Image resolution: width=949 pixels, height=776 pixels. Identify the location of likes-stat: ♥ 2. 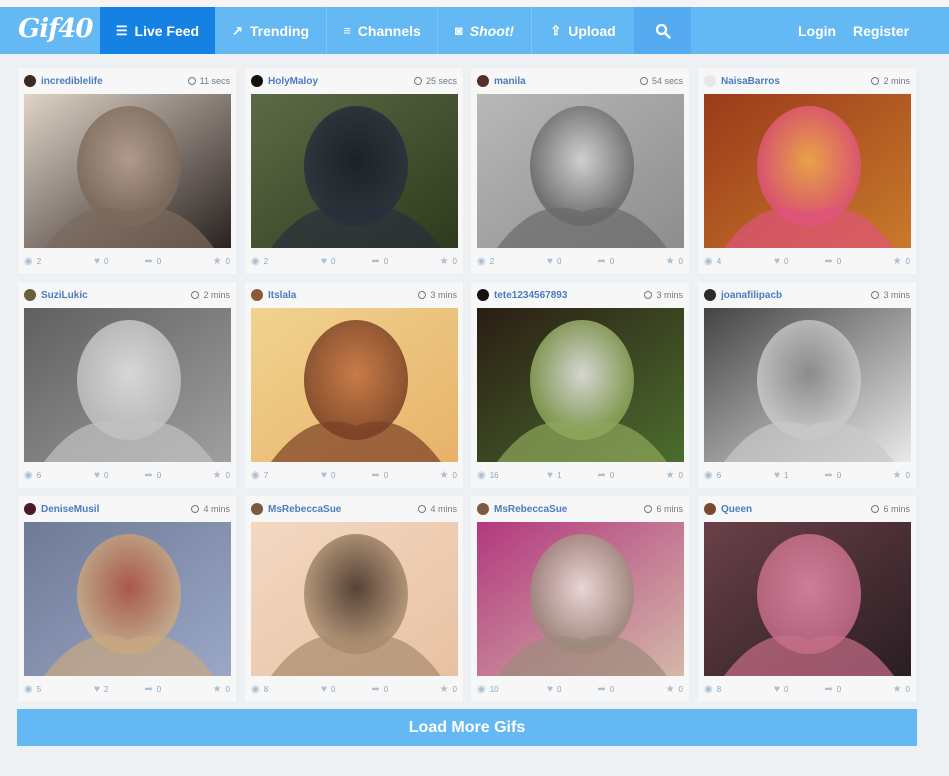
(102, 689).